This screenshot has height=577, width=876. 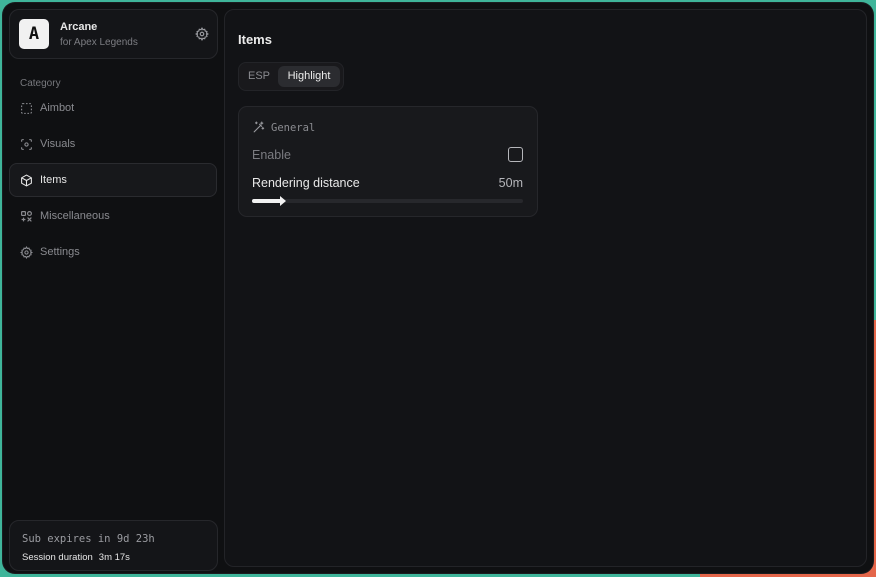 What do you see at coordinates (255, 39) in the screenshot?
I see `page-title: Items` at bounding box center [255, 39].